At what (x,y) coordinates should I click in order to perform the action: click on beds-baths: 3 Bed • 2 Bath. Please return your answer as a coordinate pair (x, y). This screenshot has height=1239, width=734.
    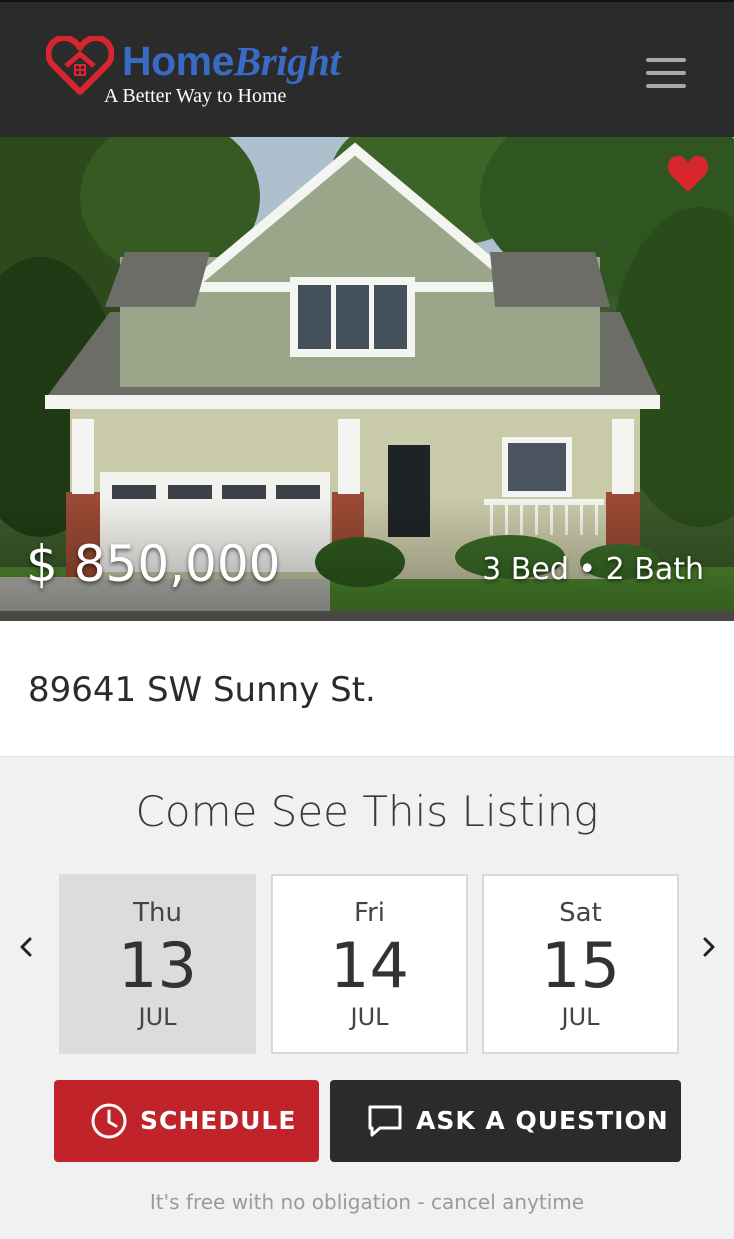
    Looking at the image, I should click on (593, 569).